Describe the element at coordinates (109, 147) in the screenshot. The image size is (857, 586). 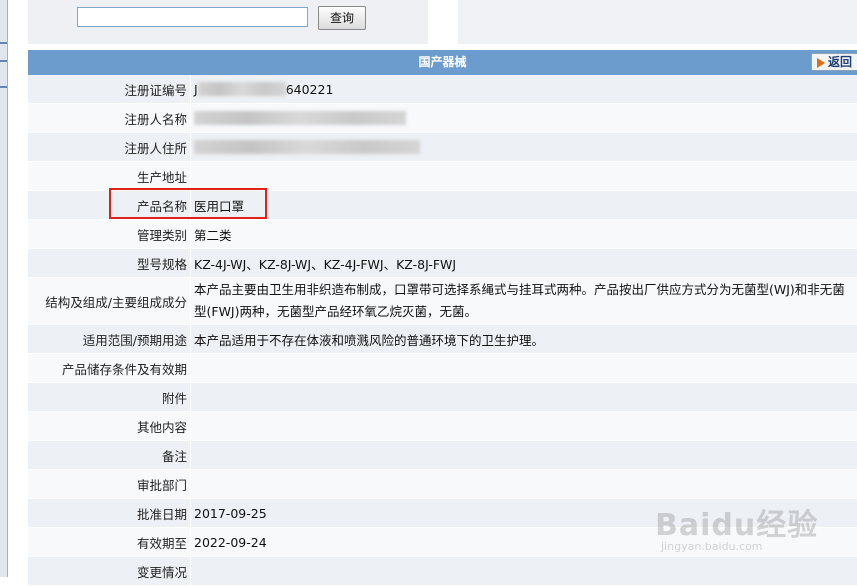
I see `row-label: 注册人住所` at that location.